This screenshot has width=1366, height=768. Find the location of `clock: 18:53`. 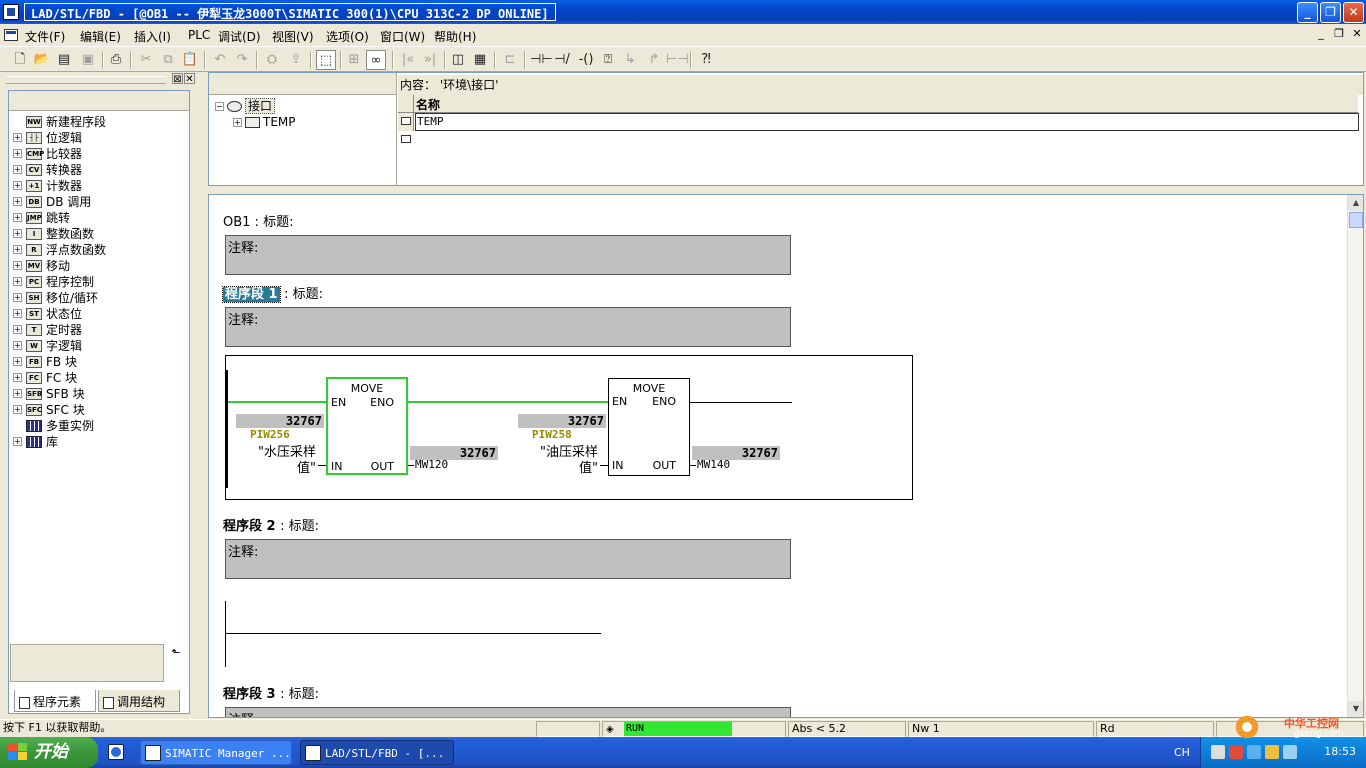

clock: 18:53 is located at coordinates (1340, 751).